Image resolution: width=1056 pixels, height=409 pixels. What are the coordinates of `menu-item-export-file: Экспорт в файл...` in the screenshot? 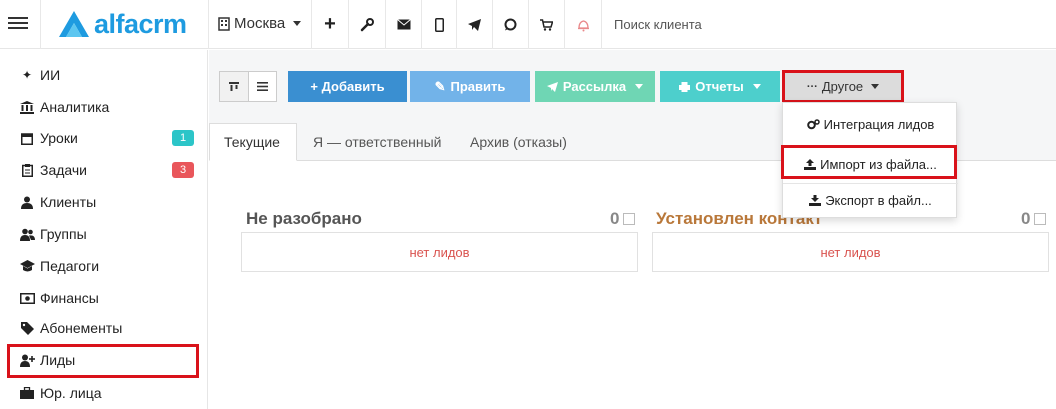 It's located at (870, 200).